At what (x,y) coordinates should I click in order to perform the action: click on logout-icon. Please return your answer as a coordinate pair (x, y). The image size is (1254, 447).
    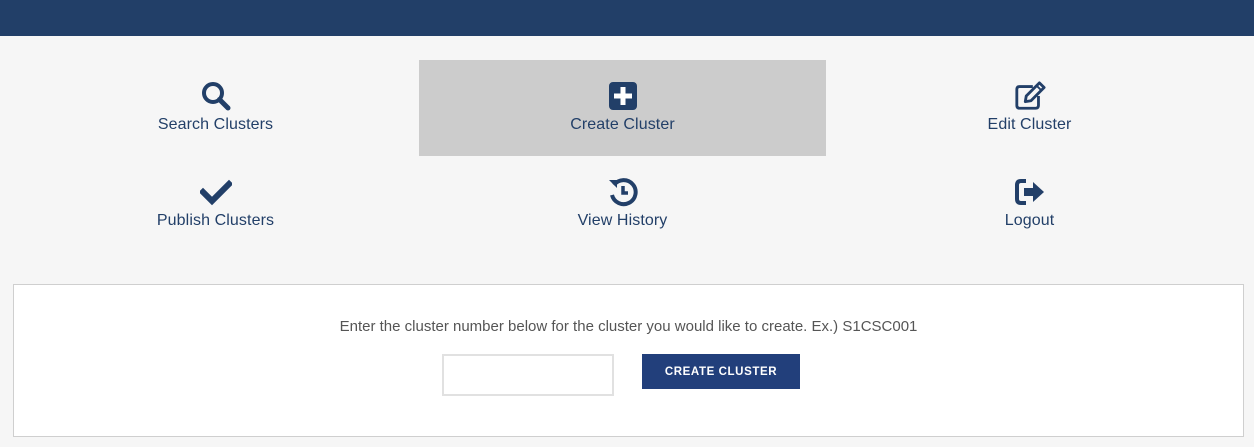
    Looking at the image, I should click on (1030, 192).